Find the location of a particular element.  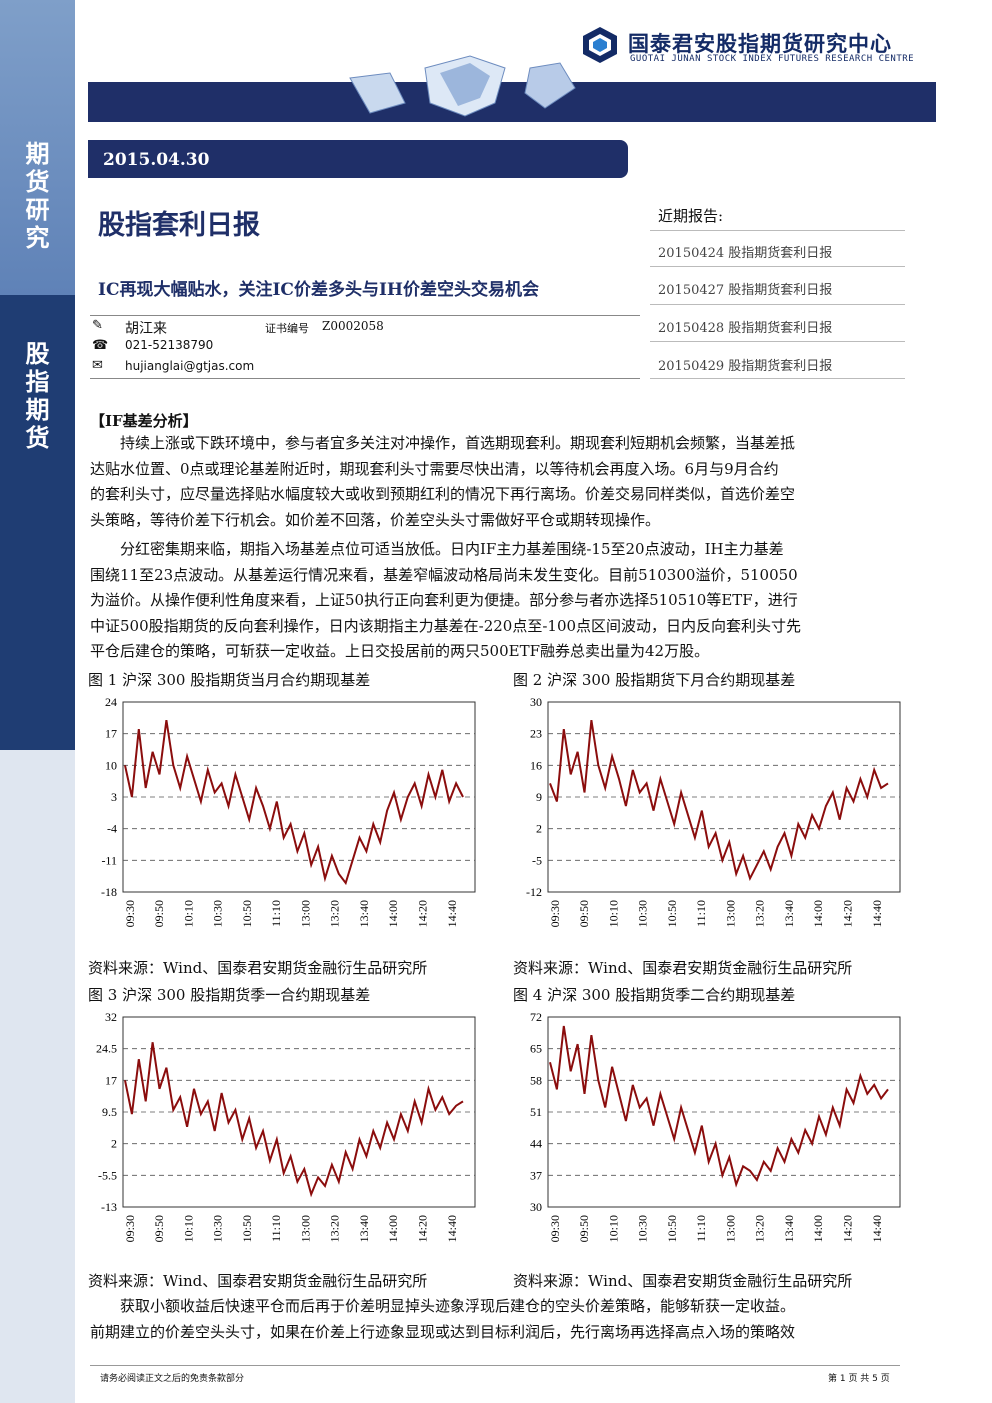

recent-report-item: 20150428 股指期货套利日报 is located at coordinates (745, 326).